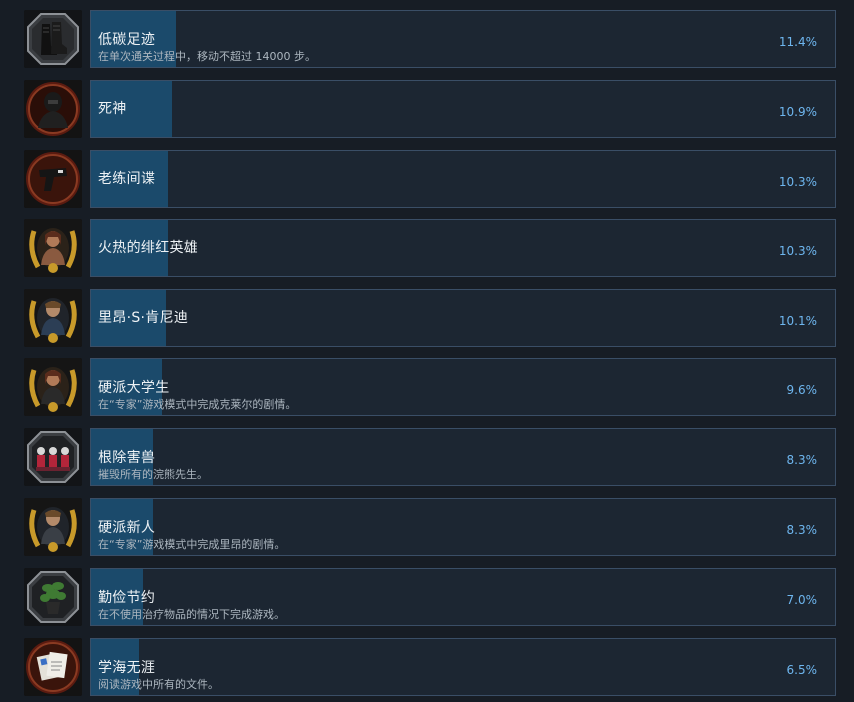 Image resolution: width=854 pixels, height=702 pixels. I want to click on unlock-percent: 9.6%, so click(802, 390).